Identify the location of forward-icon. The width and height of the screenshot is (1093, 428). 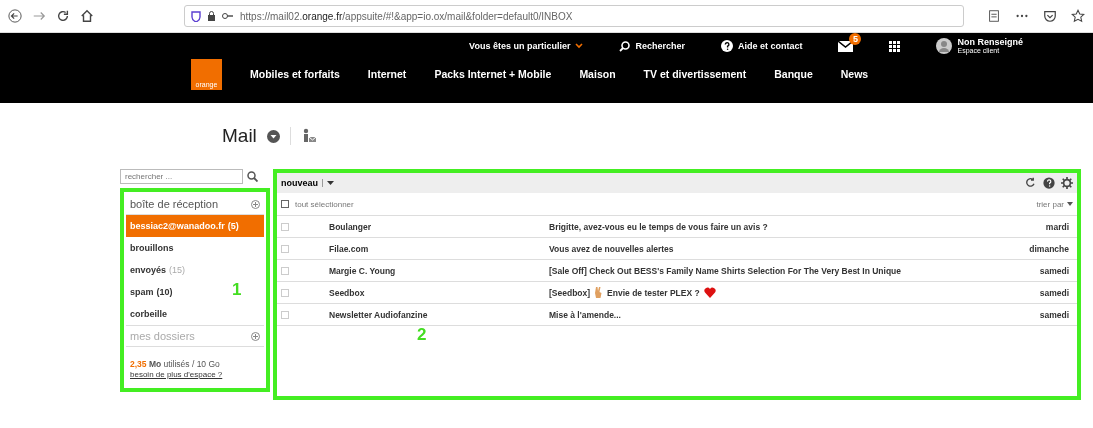
(39, 16).